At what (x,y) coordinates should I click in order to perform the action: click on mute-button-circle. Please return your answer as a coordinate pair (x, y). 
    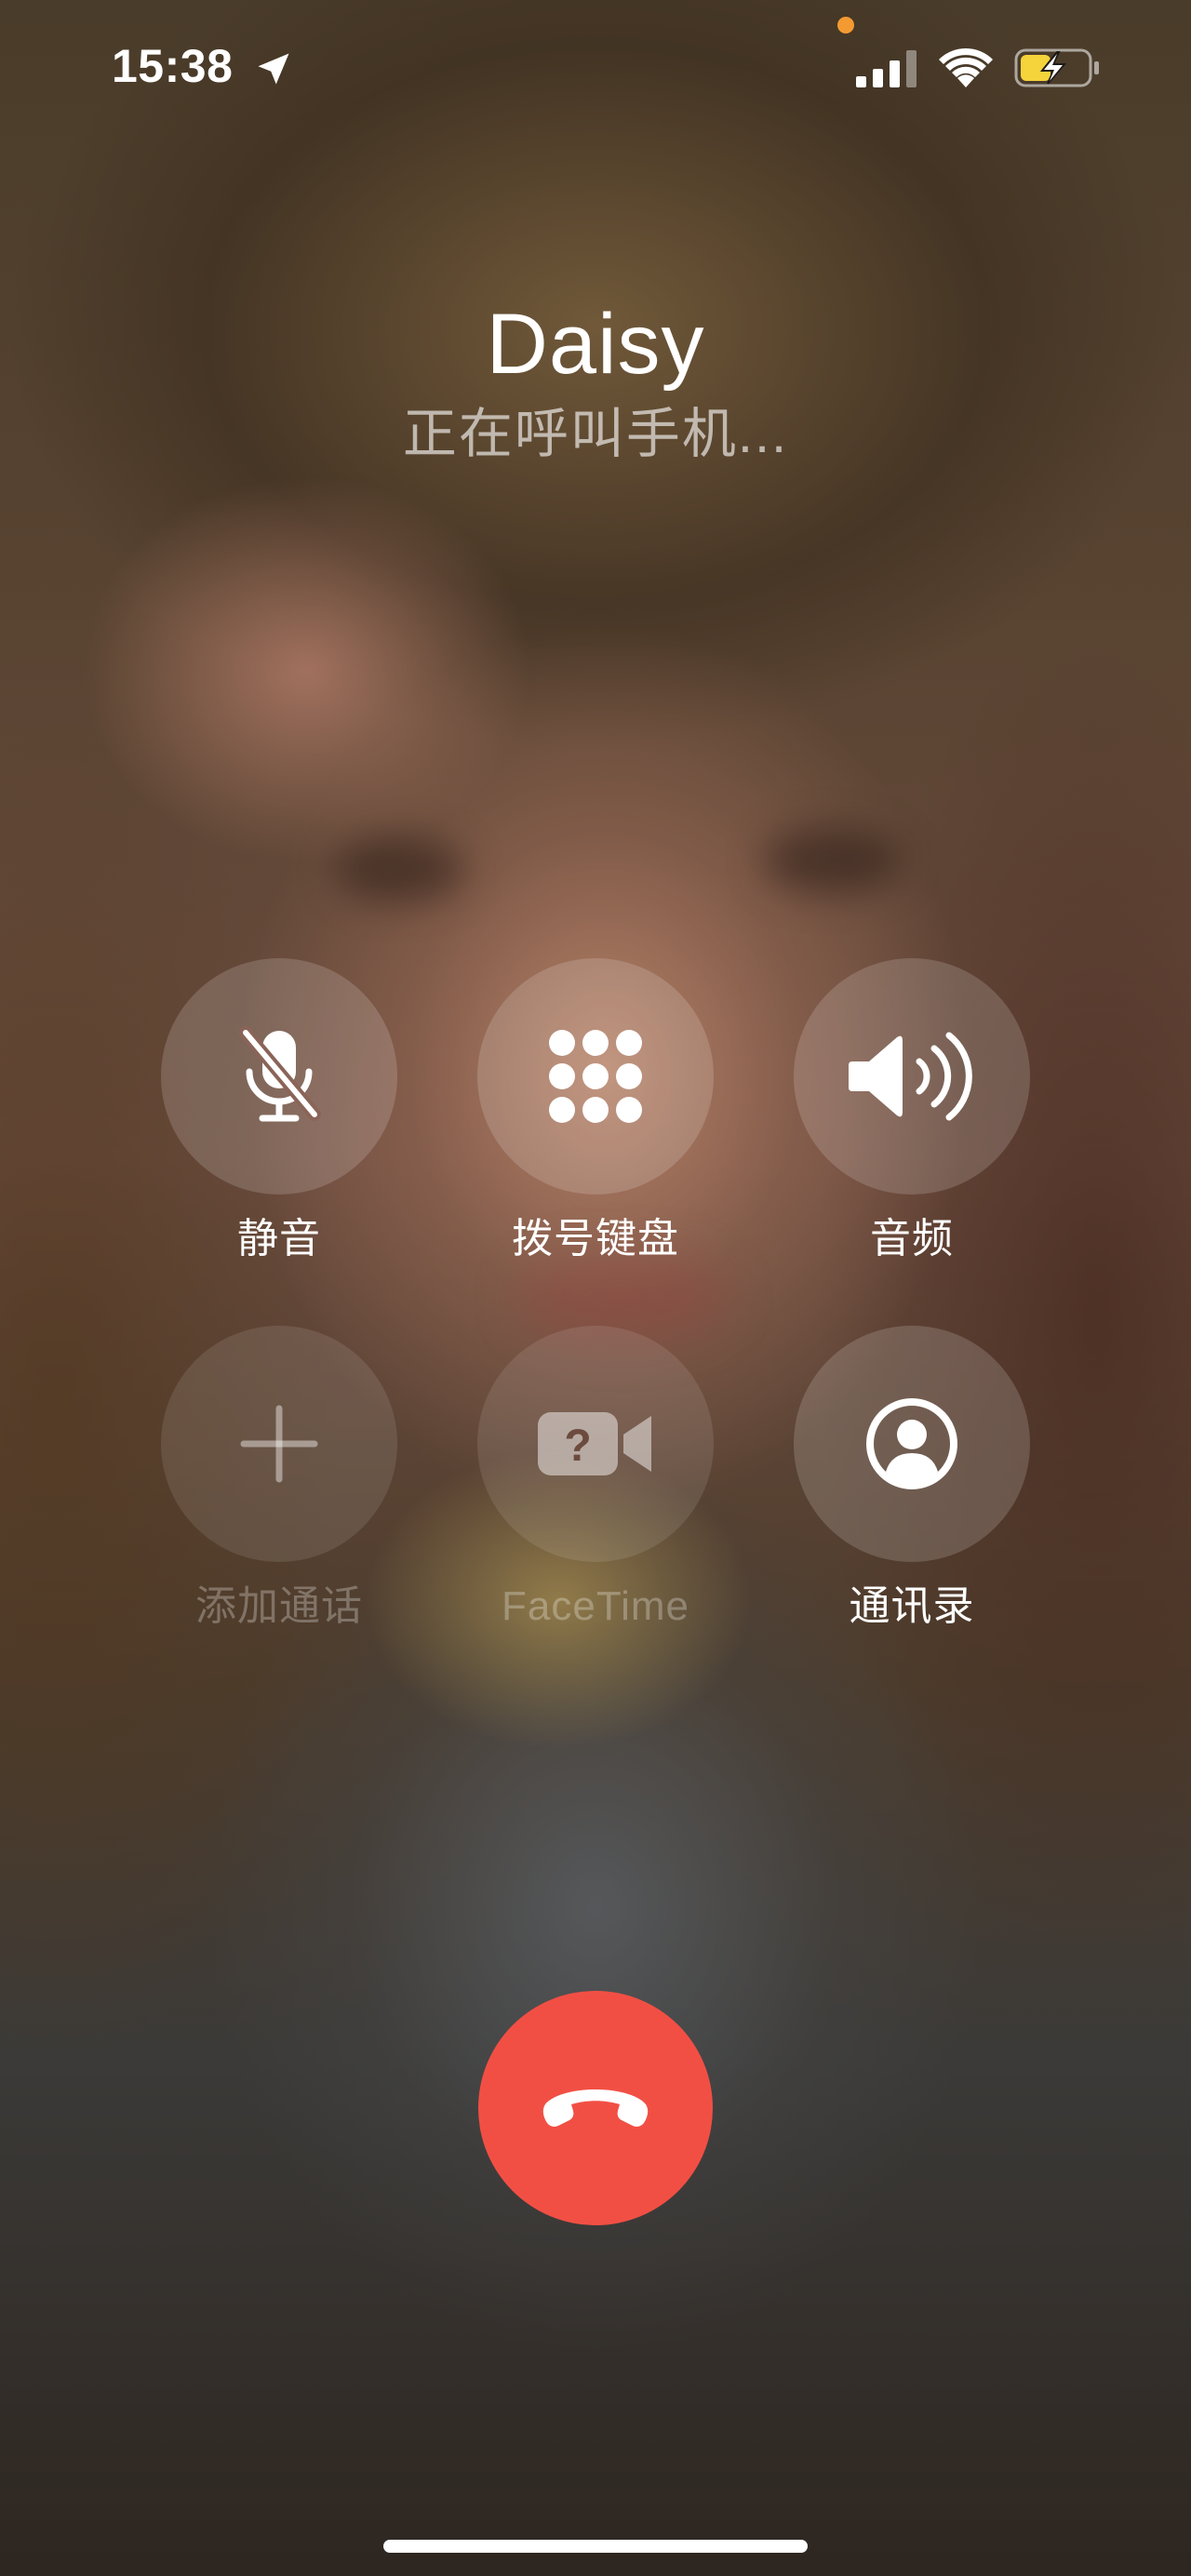
    Looking at the image, I should click on (279, 1076).